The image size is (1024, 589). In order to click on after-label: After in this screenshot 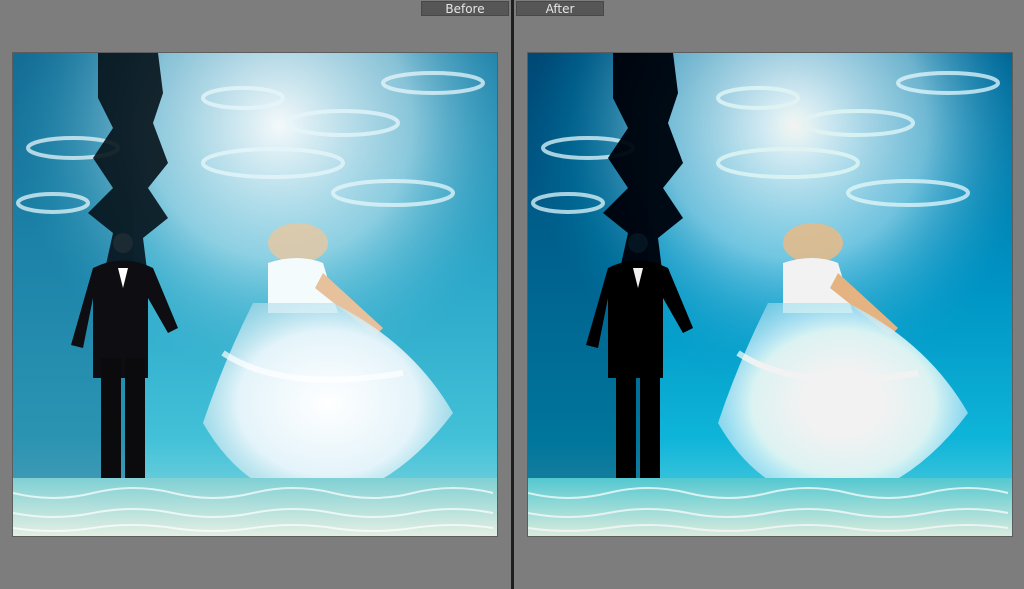, I will do `click(560, 8)`.